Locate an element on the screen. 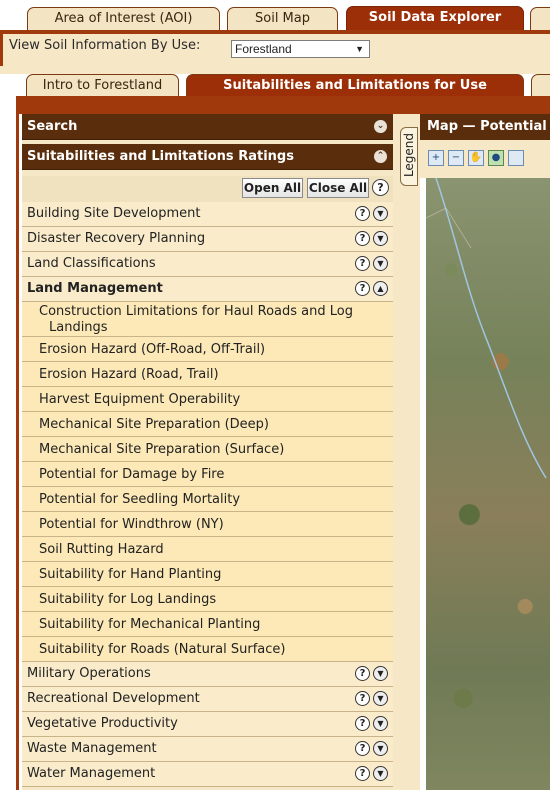 This screenshot has width=550, height=790. ratings-header-label: Suitabilities and Limitations Ratings is located at coordinates (160, 156).